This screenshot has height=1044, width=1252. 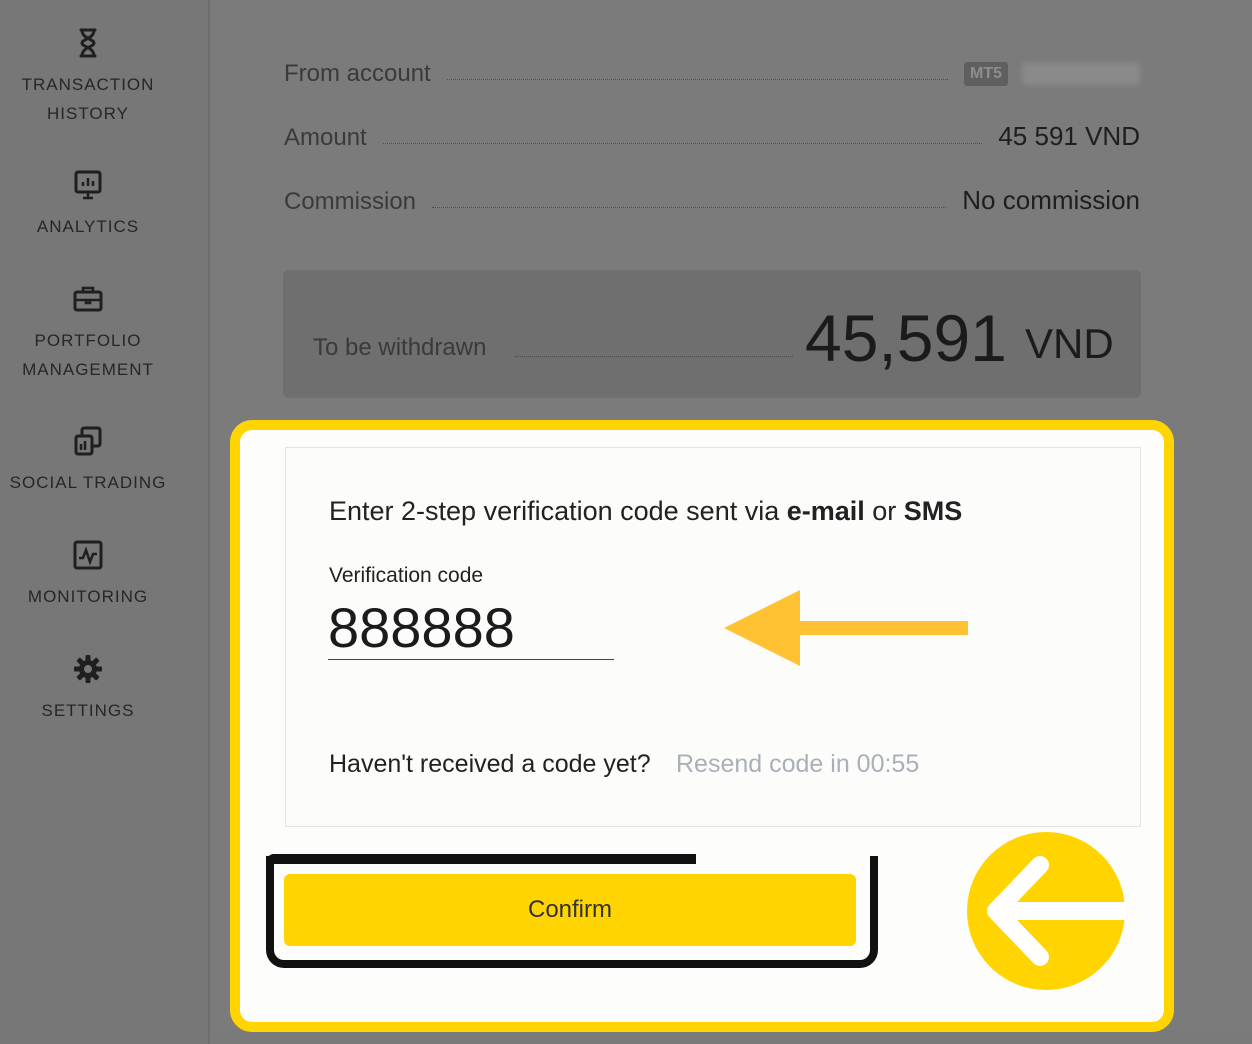 I want to click on resend-code-link: Resend code in 00:55, so click(x=797, y=764).